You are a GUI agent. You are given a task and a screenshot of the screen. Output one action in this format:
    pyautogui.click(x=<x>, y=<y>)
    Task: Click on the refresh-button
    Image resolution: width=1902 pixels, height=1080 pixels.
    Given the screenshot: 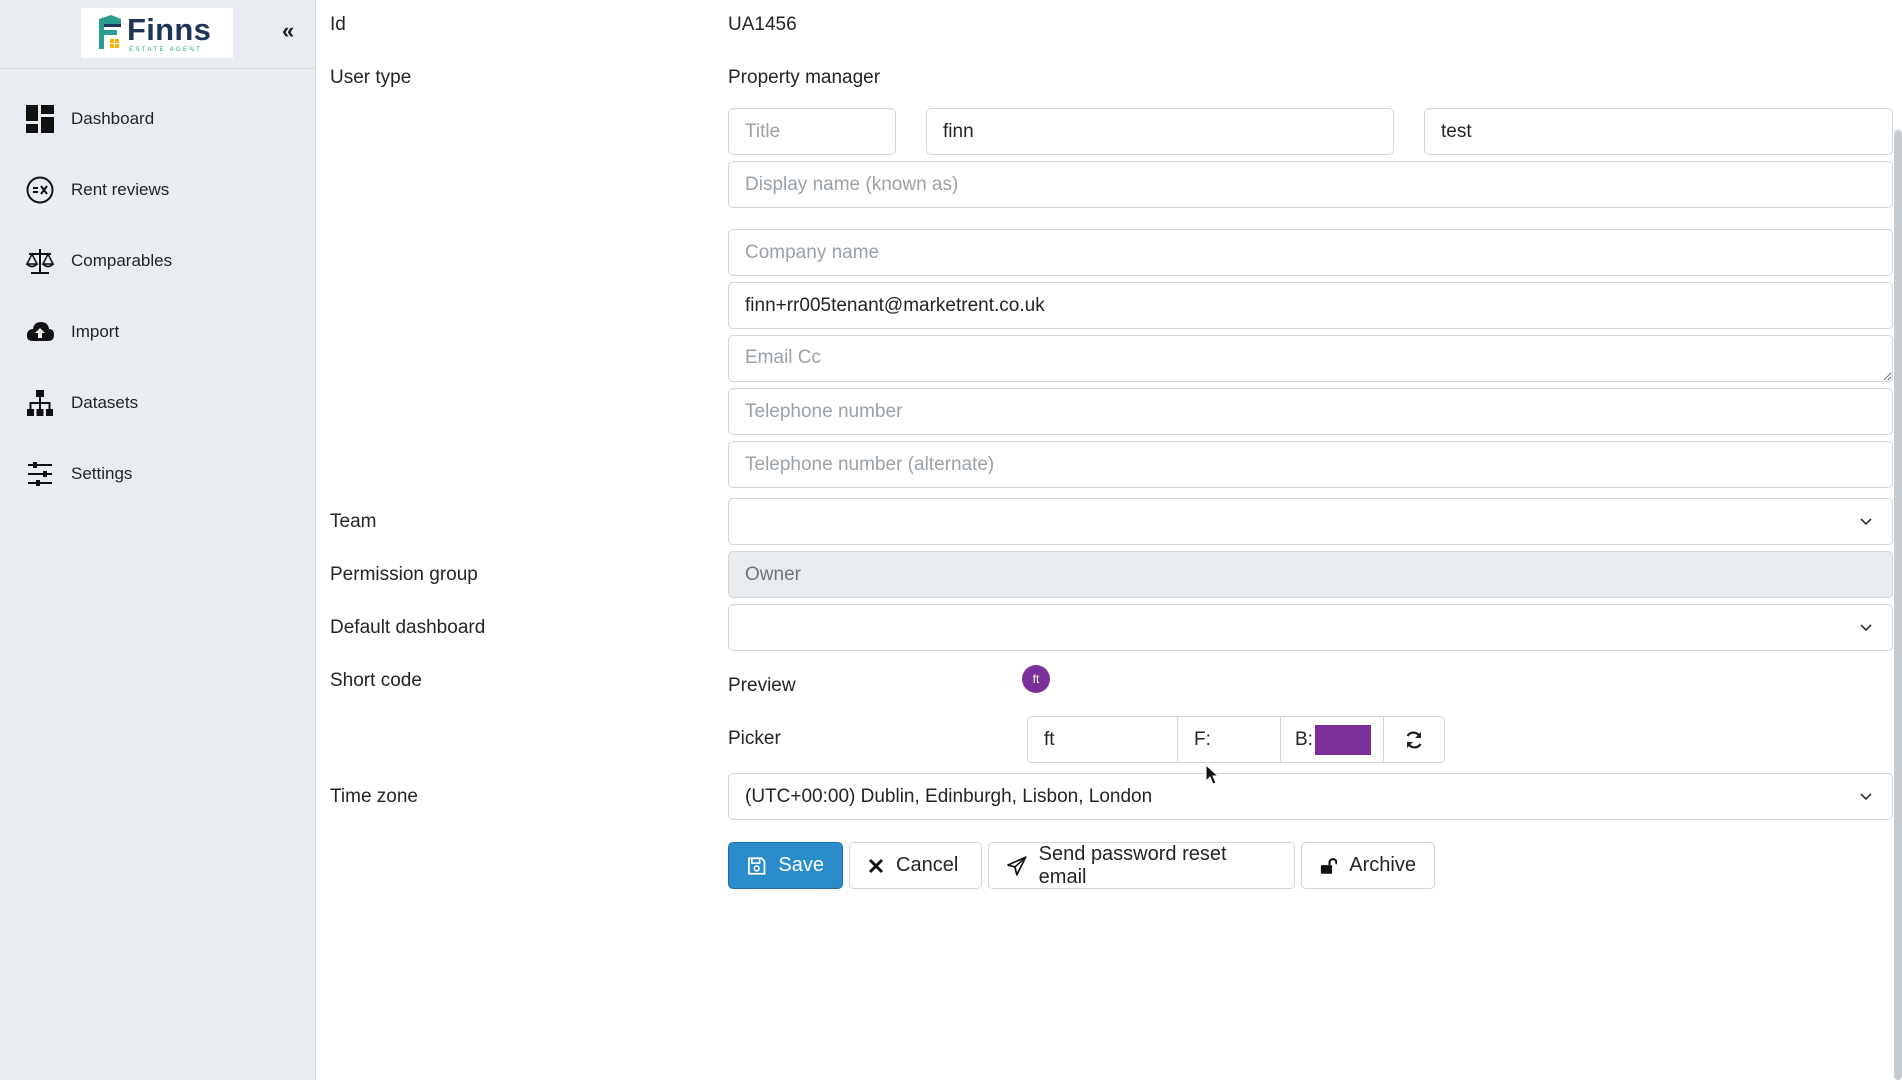 What is the action you would take?
    pyautogui.click(x=1414, y=739)
    